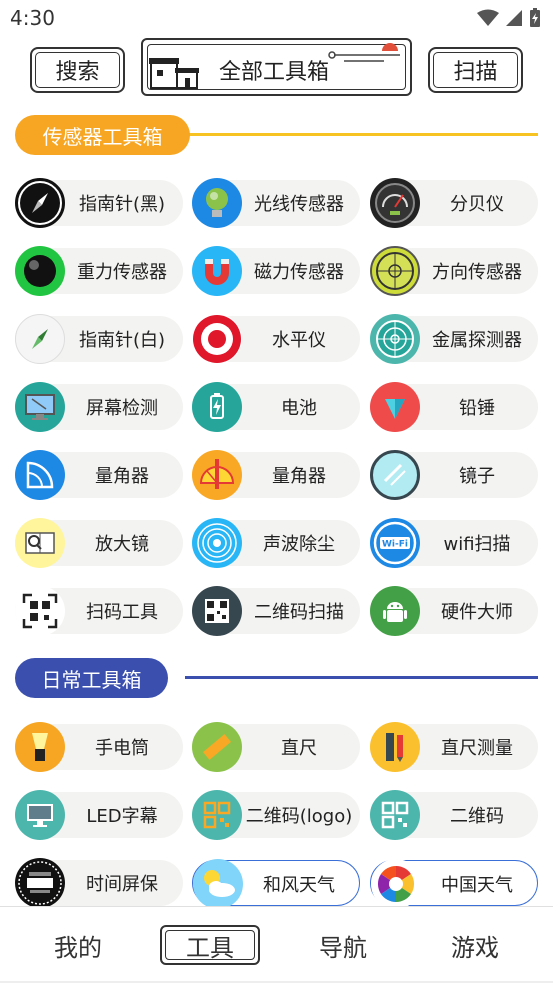  What do you see at coordinates (218, 884) in the screenshot?
I see `weather-sun-cloud-icon` at bounding box center [218, 884].